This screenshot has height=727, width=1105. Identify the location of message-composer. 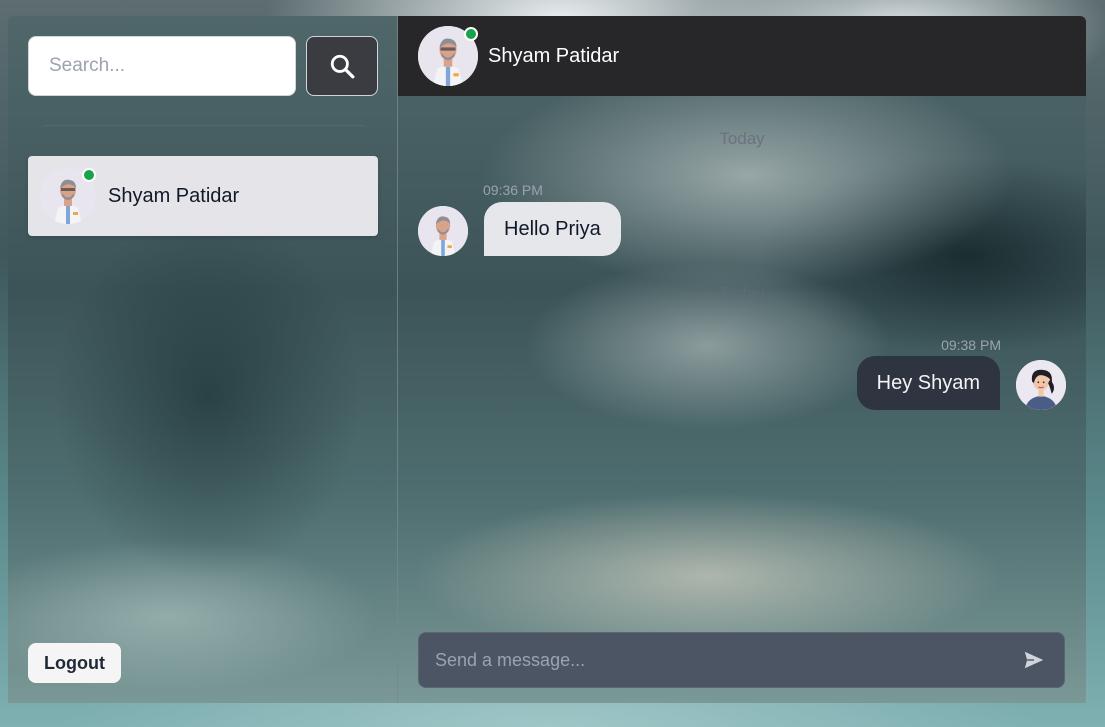
(741, 660).